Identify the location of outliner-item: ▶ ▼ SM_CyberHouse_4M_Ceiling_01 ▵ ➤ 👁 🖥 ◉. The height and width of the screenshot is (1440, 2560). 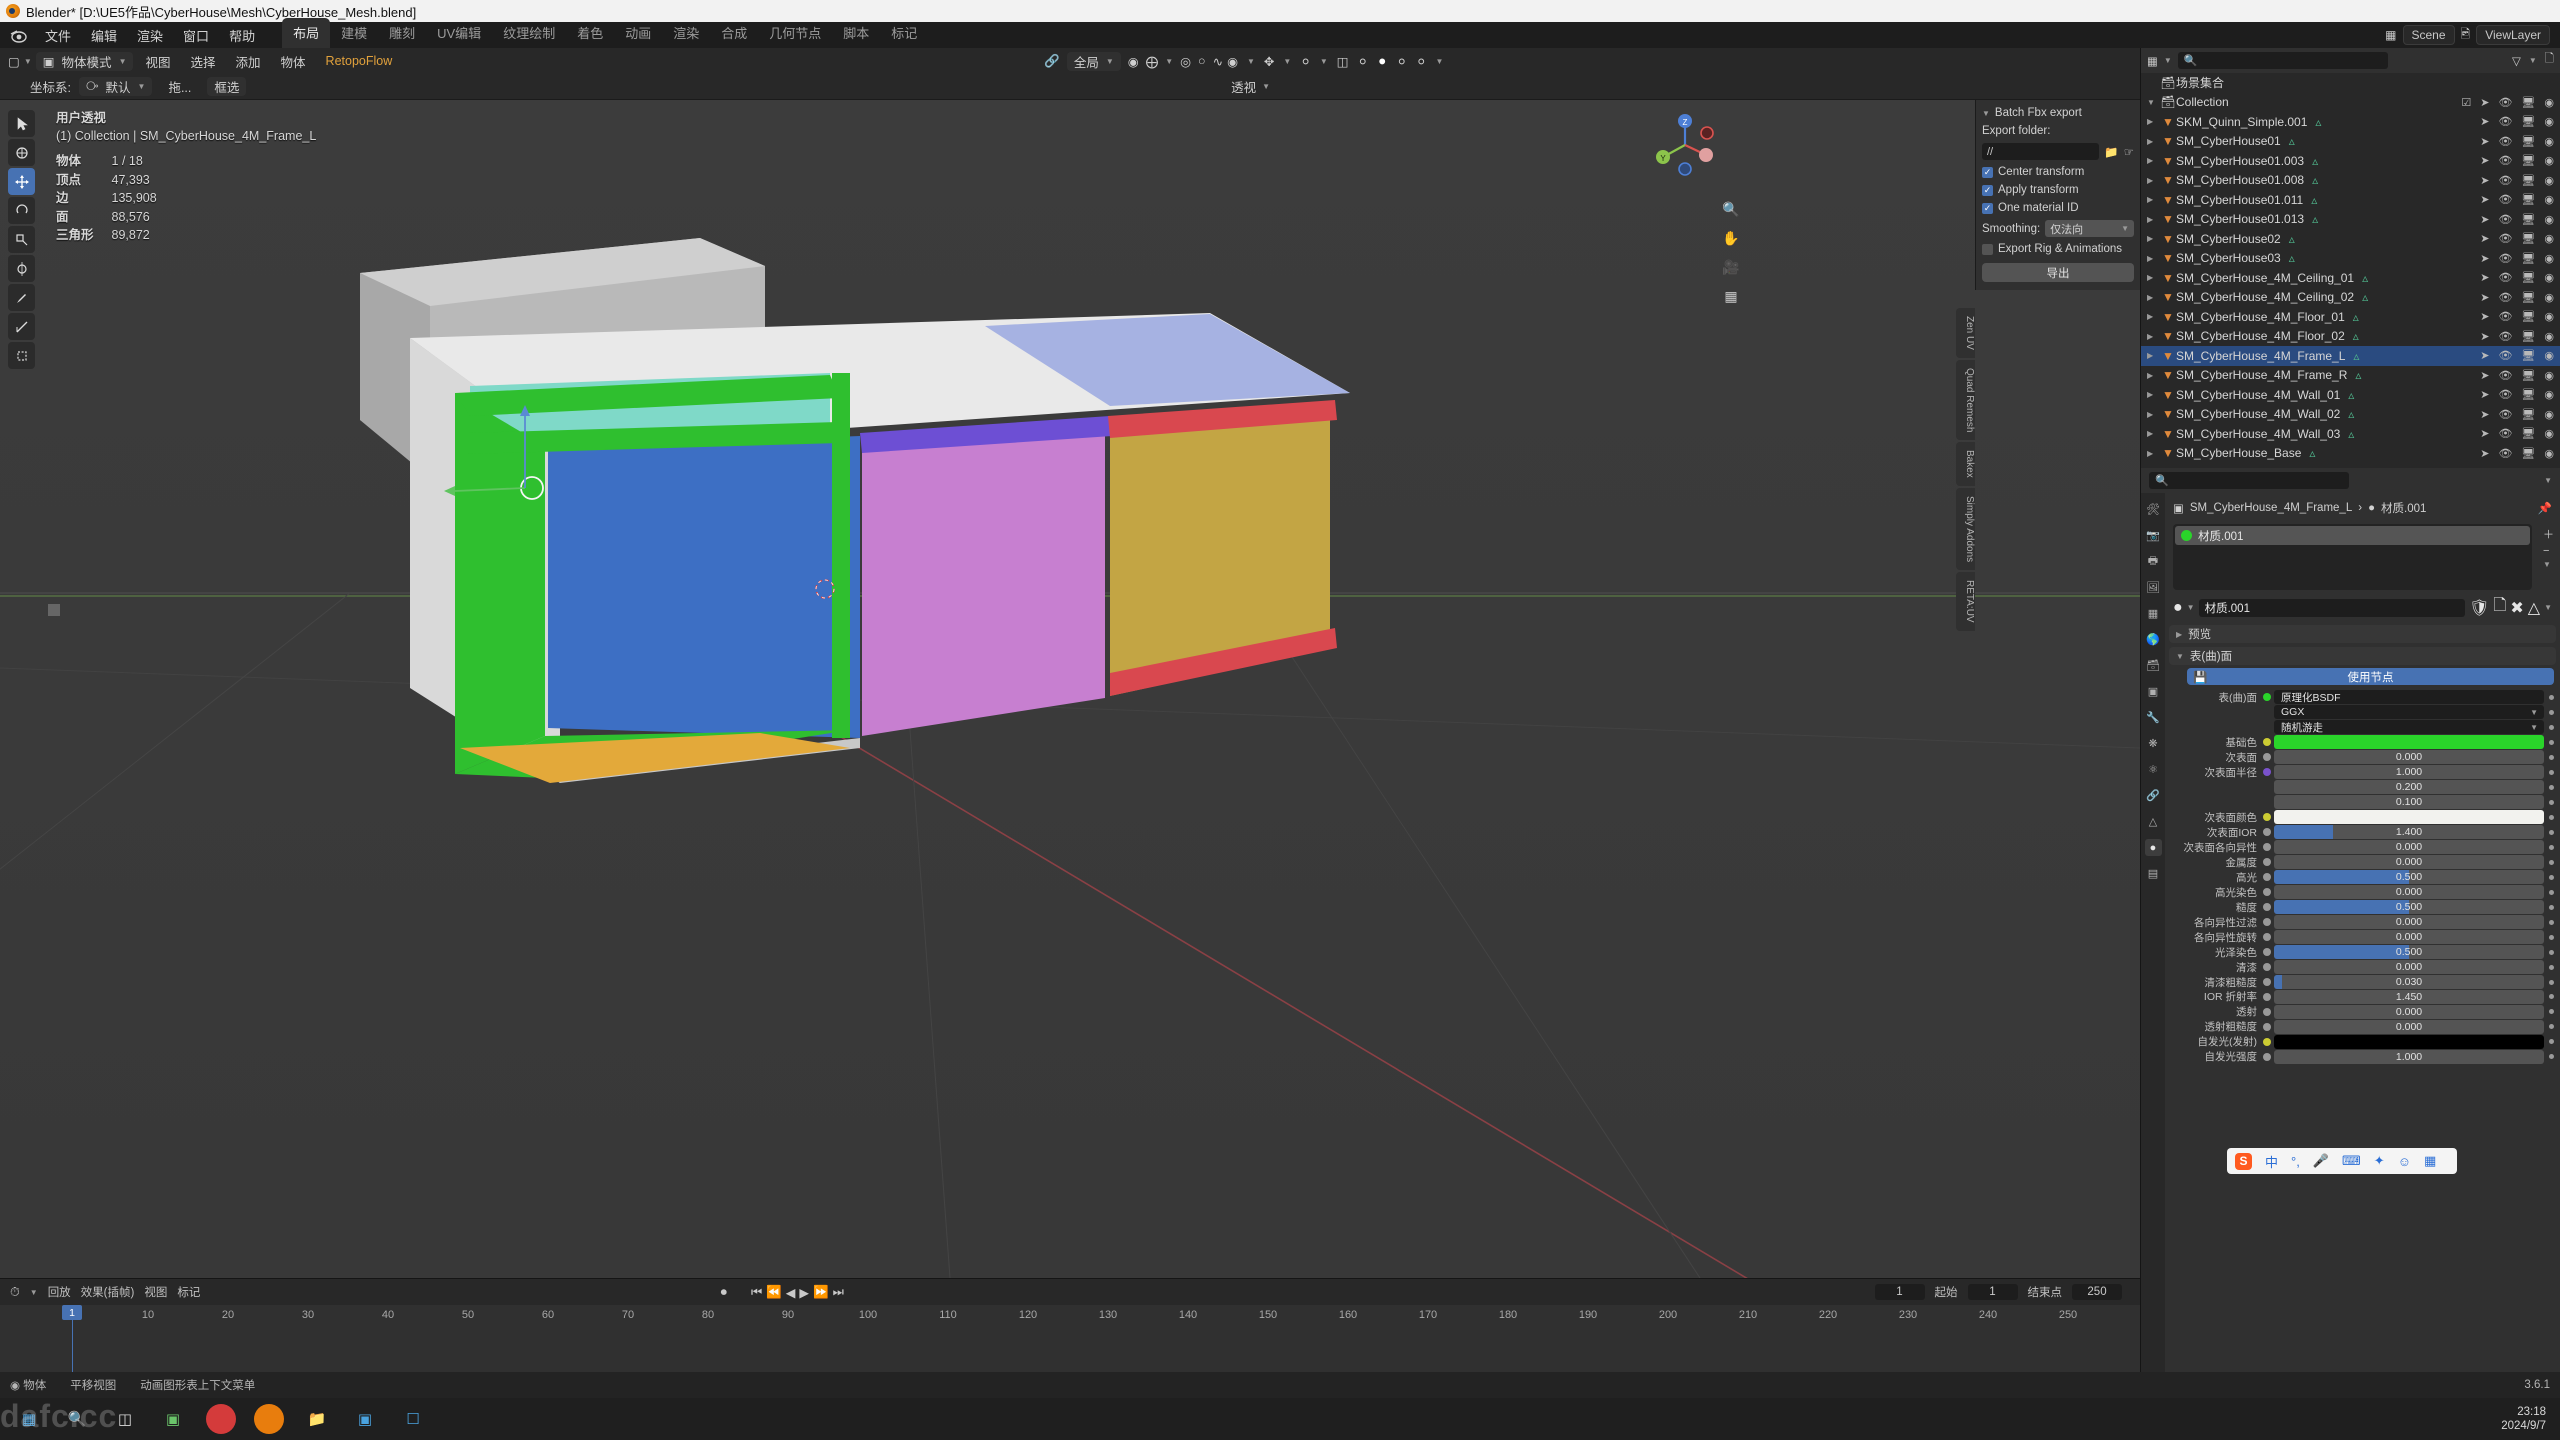
(2350, 278).